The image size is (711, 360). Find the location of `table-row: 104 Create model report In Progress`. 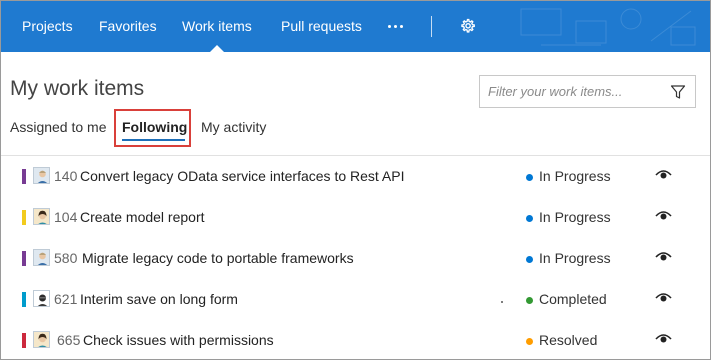

table-row: 104 Create model report In Progress is located at coordinates (355, 217).